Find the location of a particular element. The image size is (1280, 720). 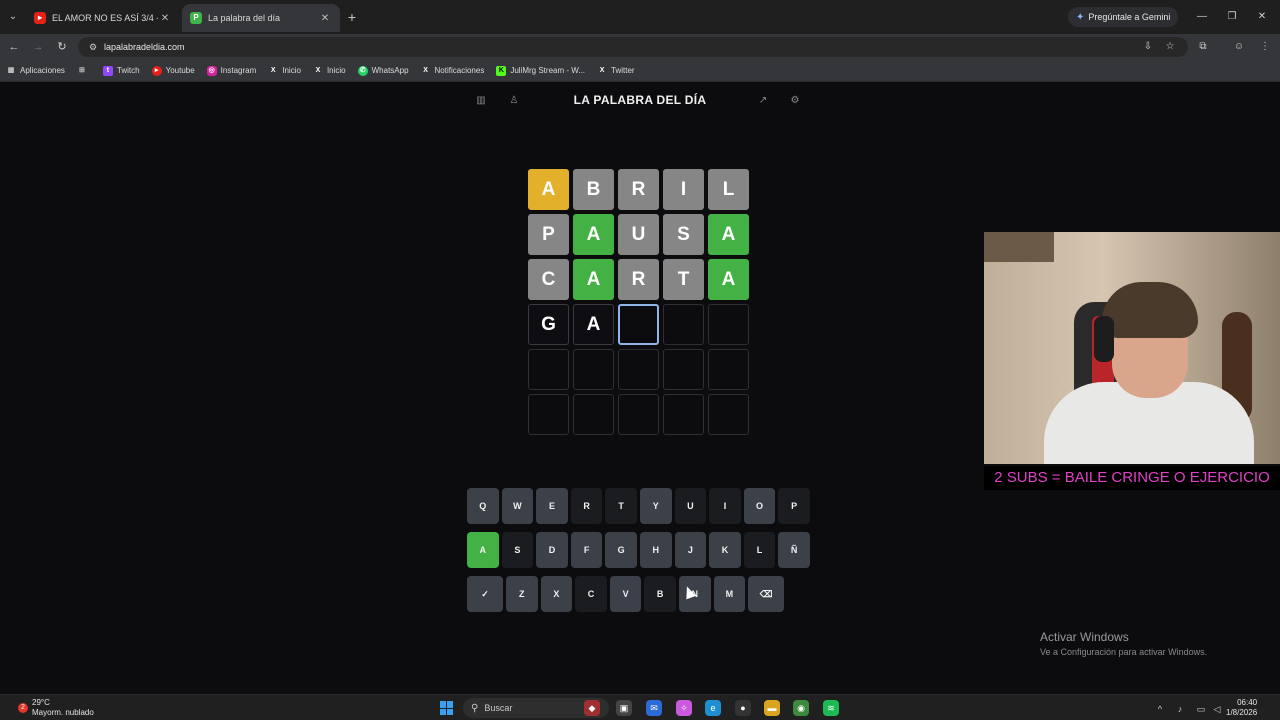

key-ñ: Ñ is located at coordinates (794, 550).